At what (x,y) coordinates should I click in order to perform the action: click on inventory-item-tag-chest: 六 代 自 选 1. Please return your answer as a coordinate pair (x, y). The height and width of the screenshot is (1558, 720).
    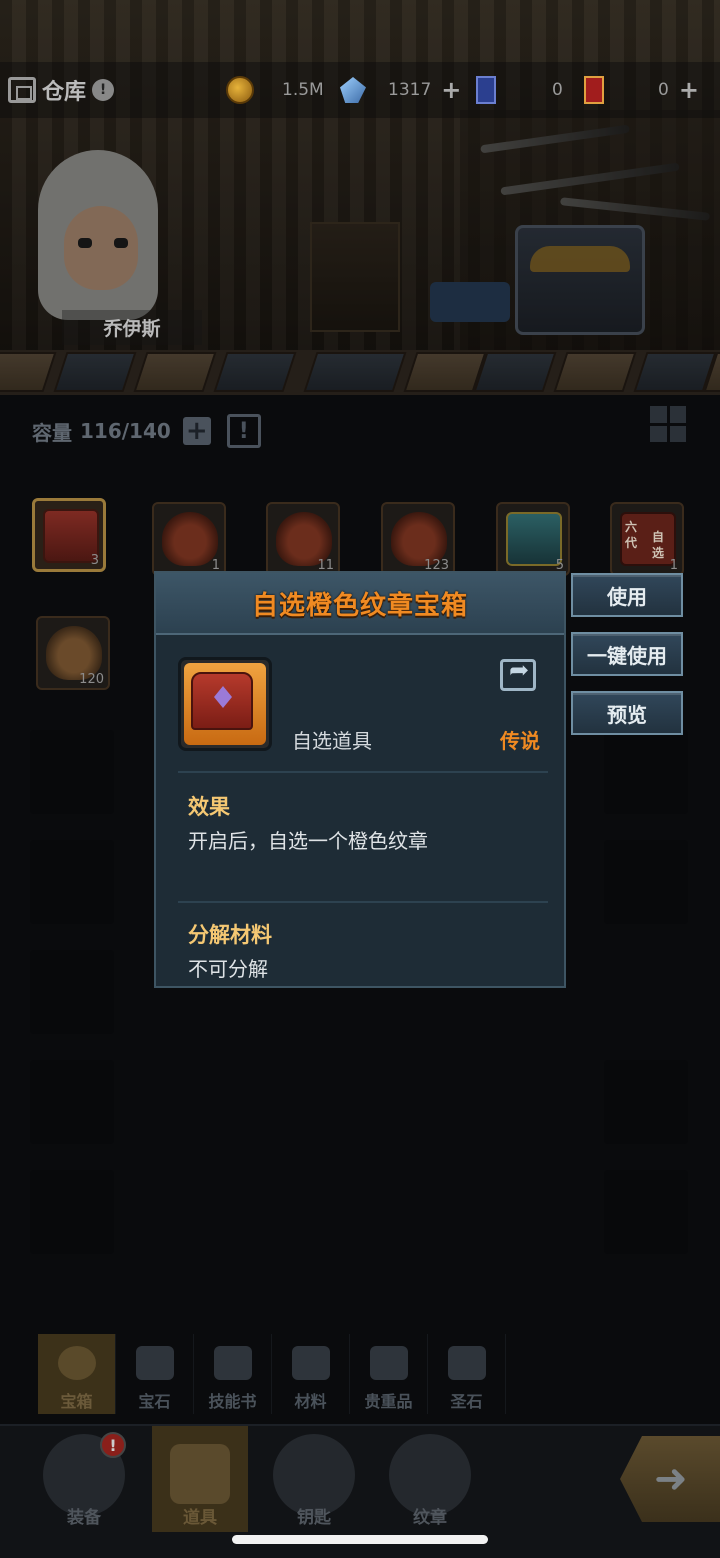
    Looking at the image, I should click on (647, 539).